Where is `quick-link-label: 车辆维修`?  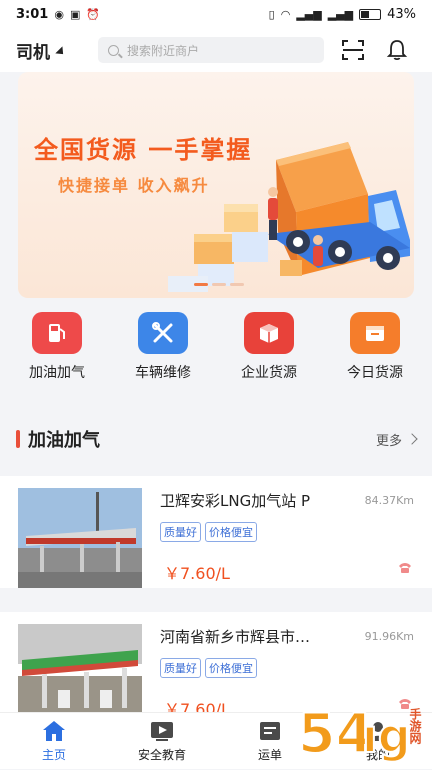
quick-link-label: 车辆维修 is located at coordinates (163, 373).